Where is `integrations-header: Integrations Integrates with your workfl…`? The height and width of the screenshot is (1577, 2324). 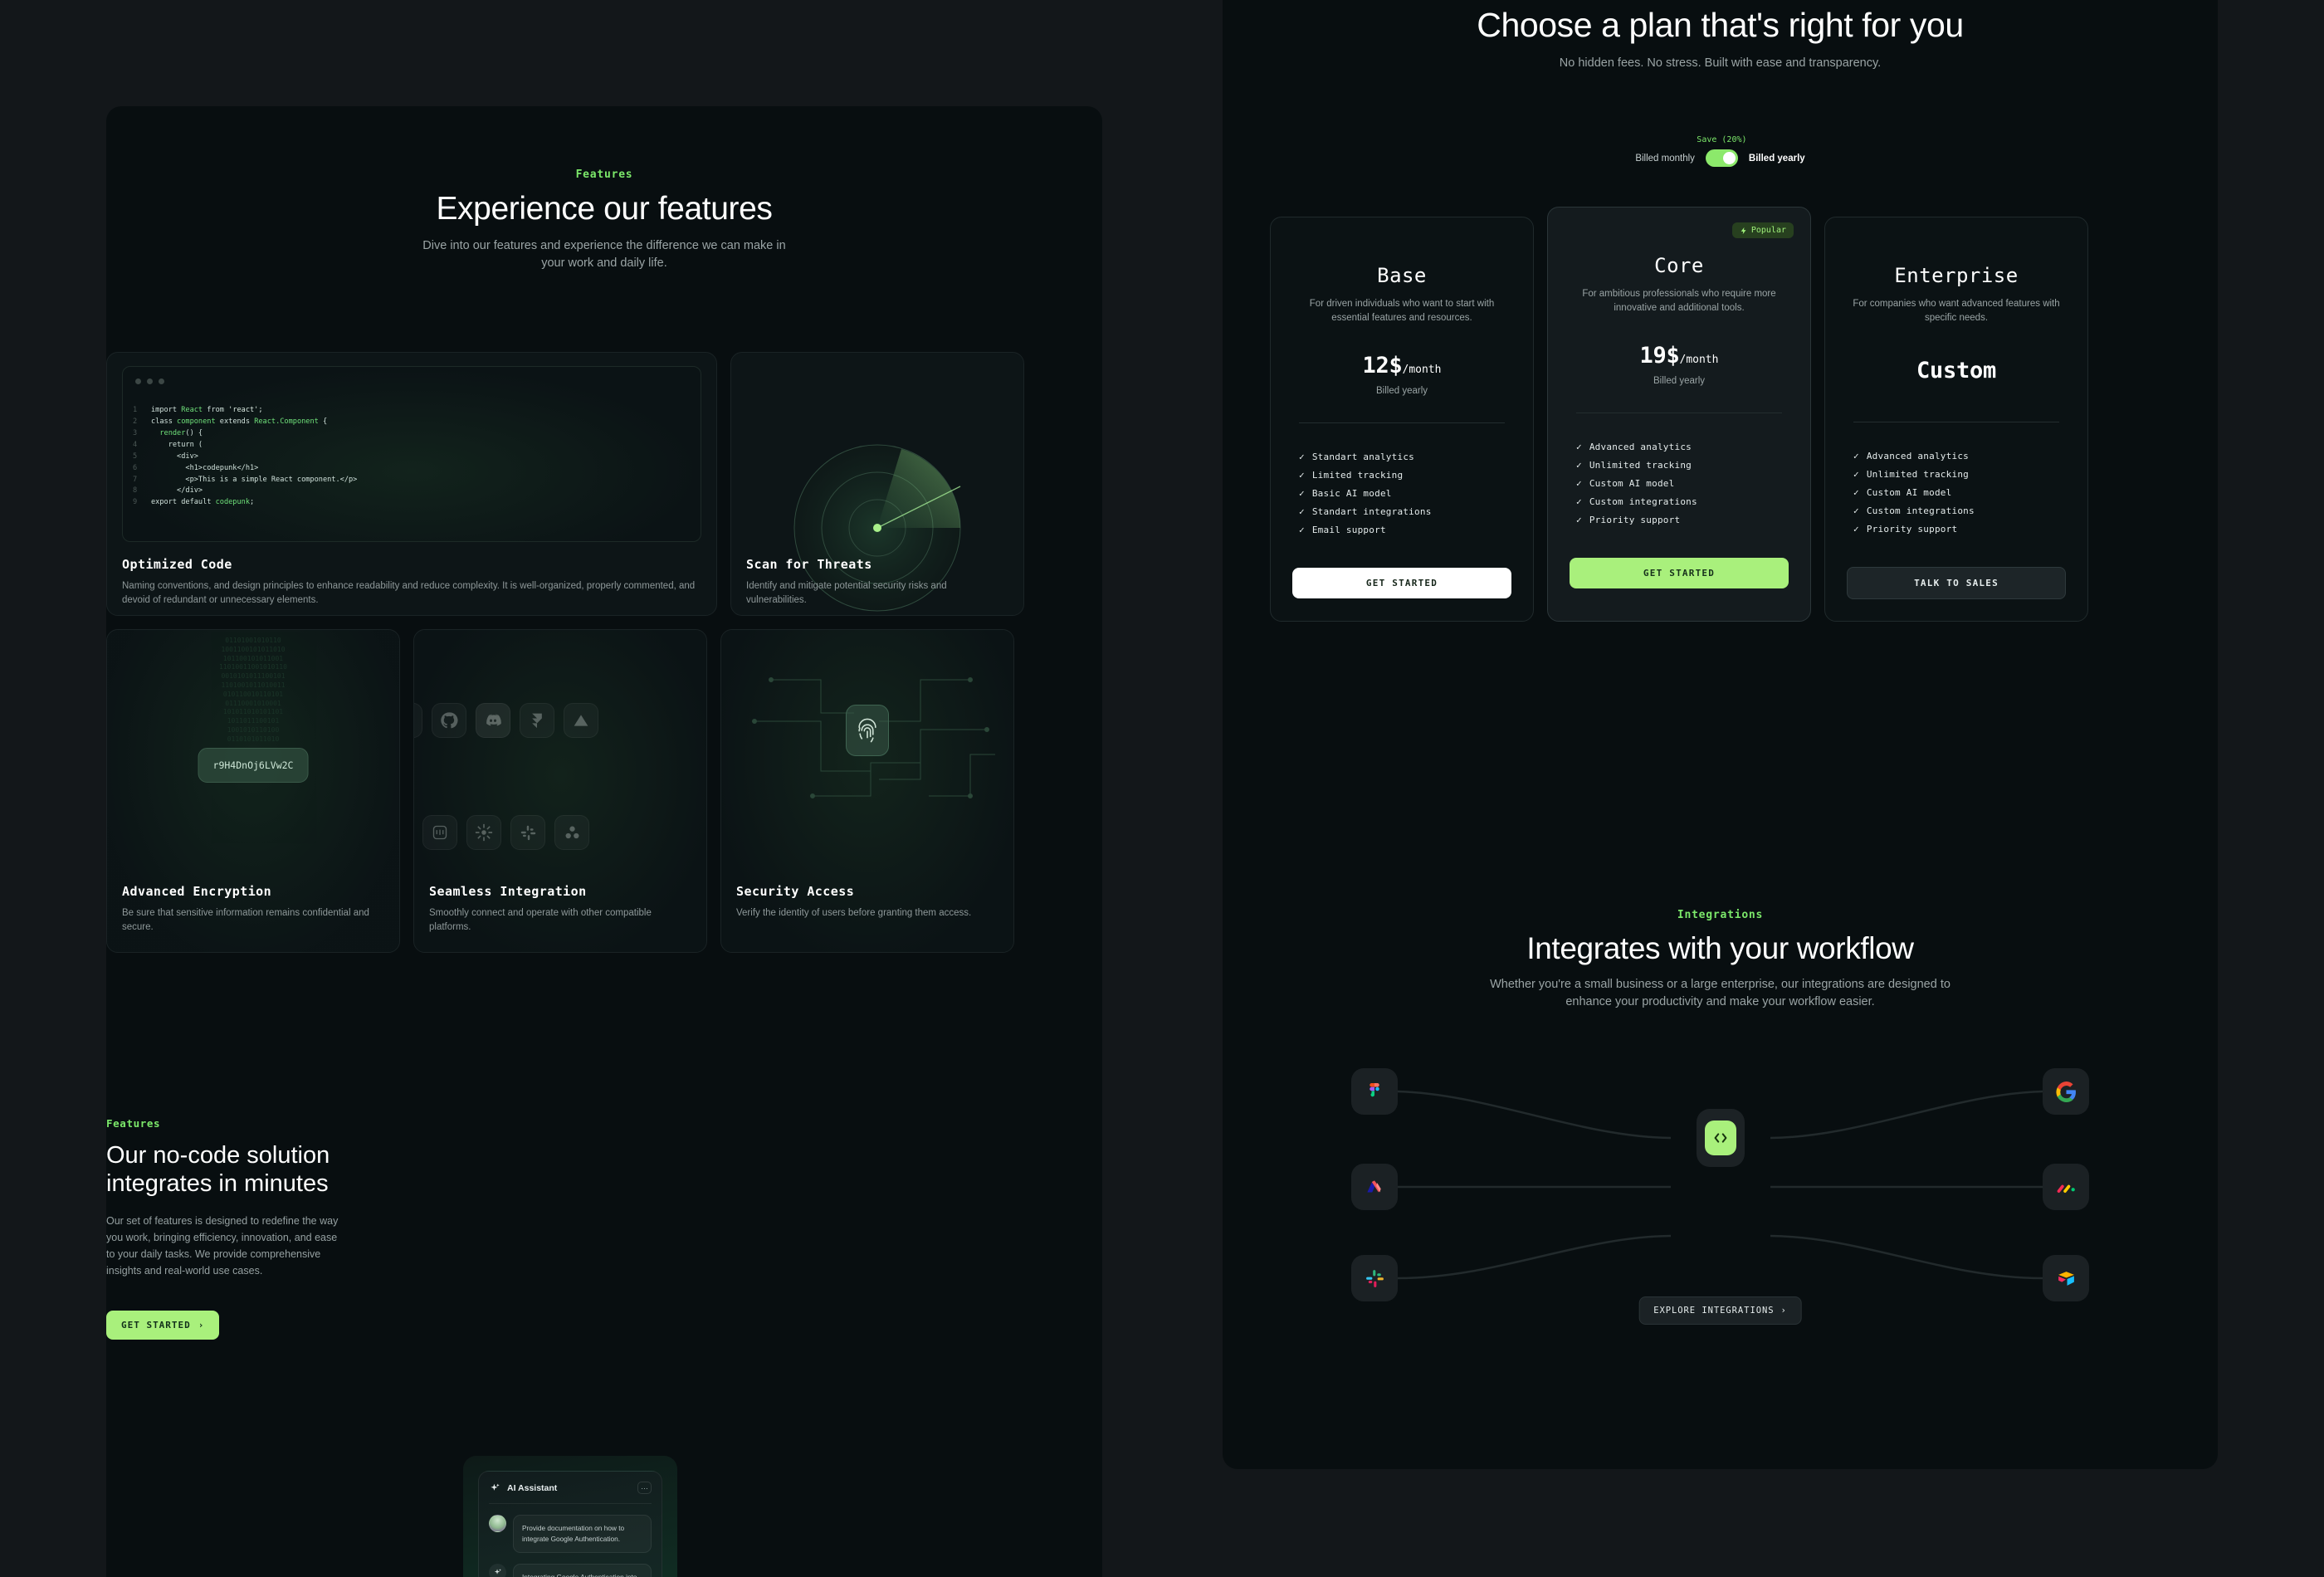
integrations-header: Integrations Integrates with your workfl… is located at coordinates (1721, 960).